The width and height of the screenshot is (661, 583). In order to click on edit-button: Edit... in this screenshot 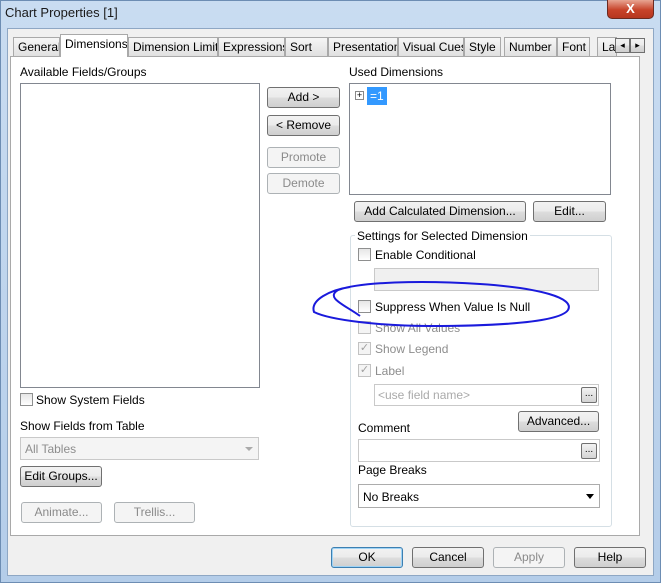, I will do `click(569, 211)`.